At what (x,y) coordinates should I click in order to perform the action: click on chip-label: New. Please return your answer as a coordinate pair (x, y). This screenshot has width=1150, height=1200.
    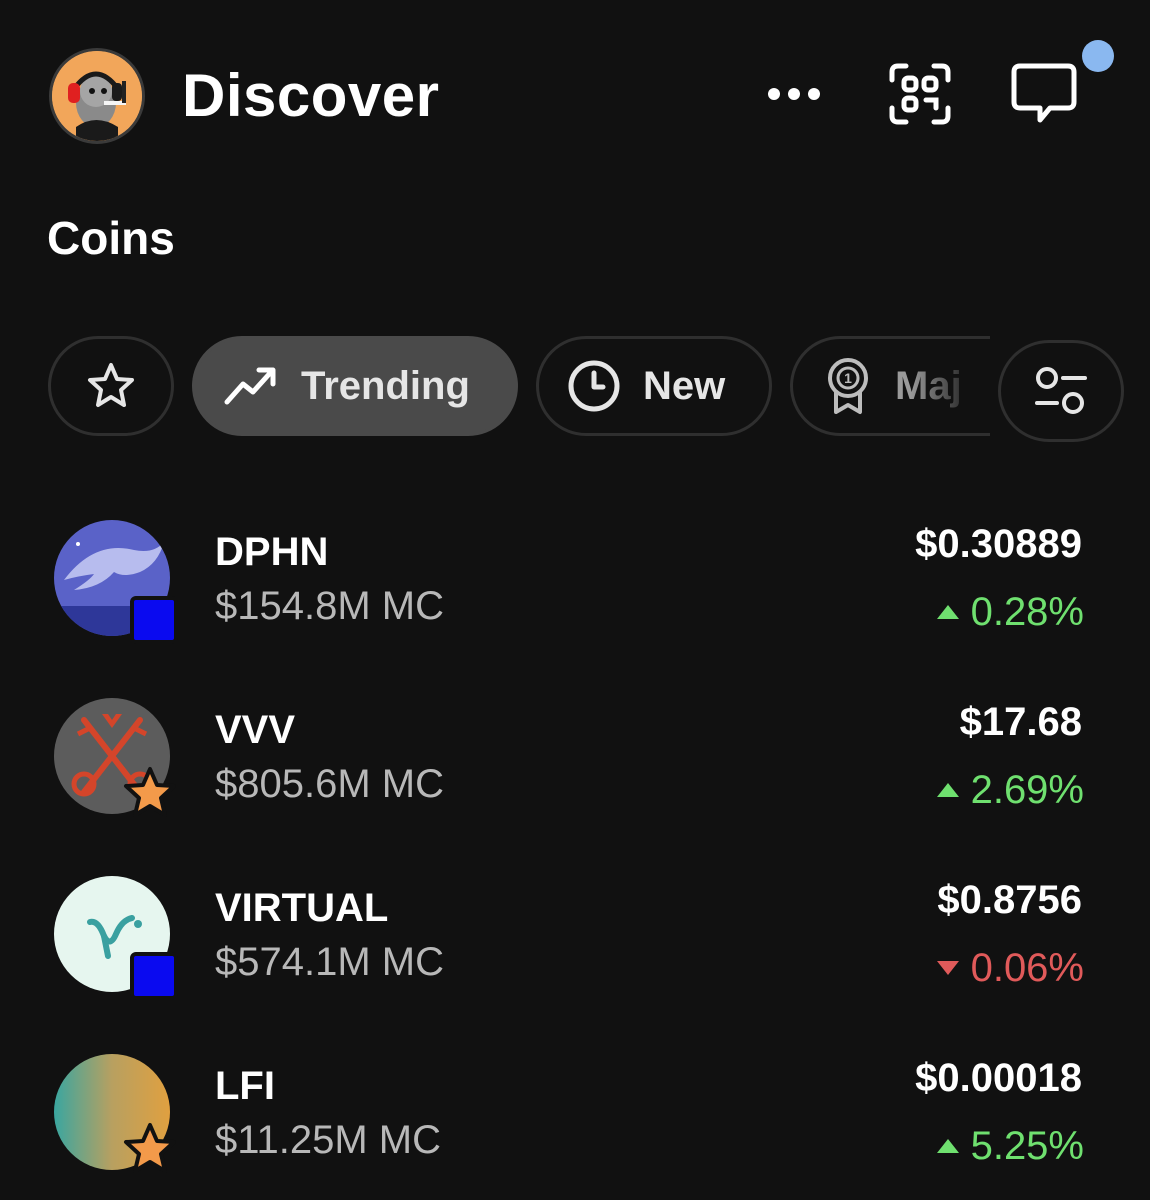
    Looking at the image, I should click on (684, 385).